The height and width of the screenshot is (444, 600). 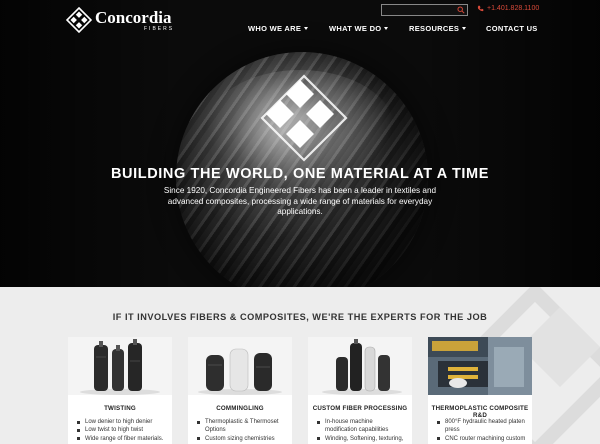 I want to click on phone-number: +1.401.828.1100, so click(x=513, y=8).